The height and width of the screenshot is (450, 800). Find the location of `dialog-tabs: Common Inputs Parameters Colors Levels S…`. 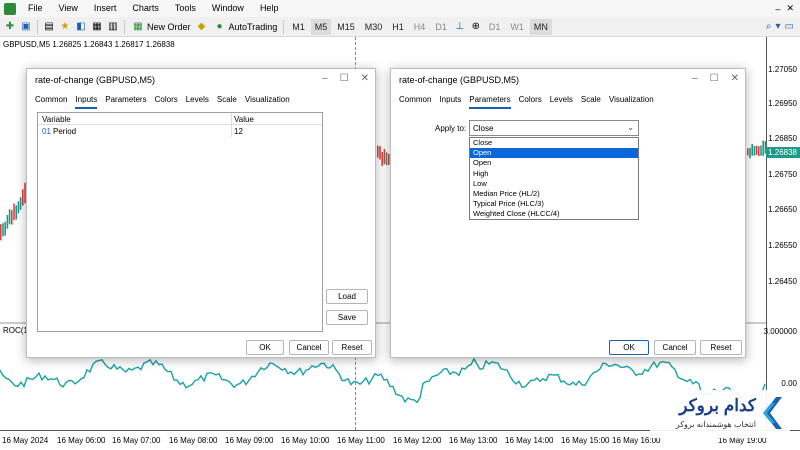

dialog-tabs: Common Inputs Parameters Colors Levels S… is located at coordinates (526, 102).